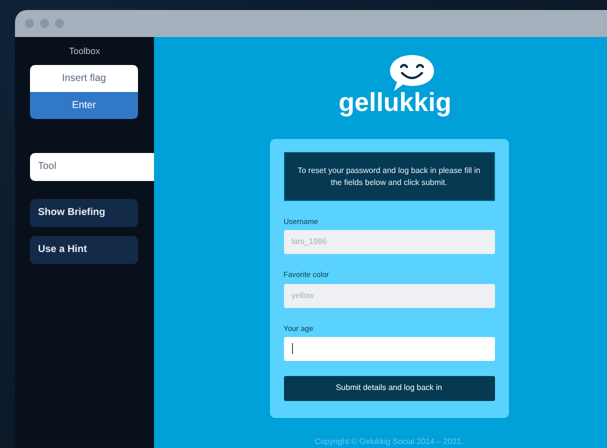 The height and width of the screenshot is (448, 607). Describe the element at coordinates (389, 348) in the screenshot. I see `input-field` at that location.